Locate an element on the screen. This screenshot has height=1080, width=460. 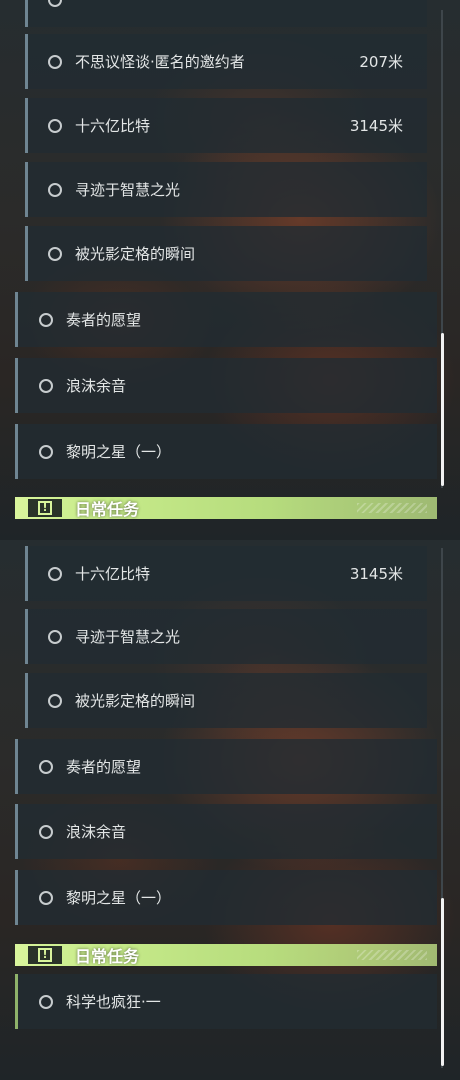
quest-row-clipped is located at coordinates (226, 13).